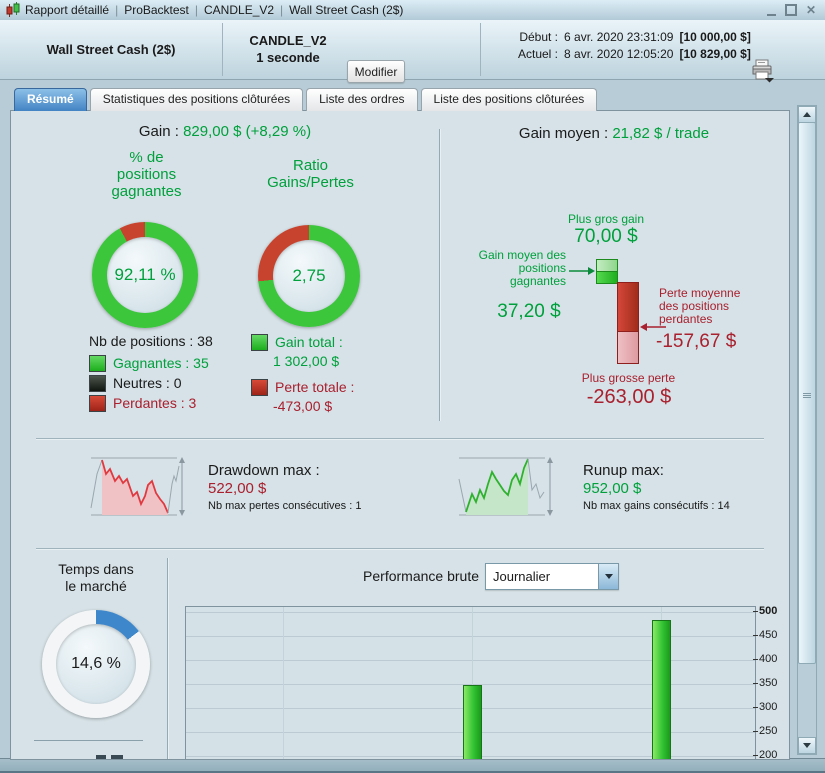  Describe the element at coordinates (623, 470) in the screenshot. I see `runup-label: Runup max:` at that location.